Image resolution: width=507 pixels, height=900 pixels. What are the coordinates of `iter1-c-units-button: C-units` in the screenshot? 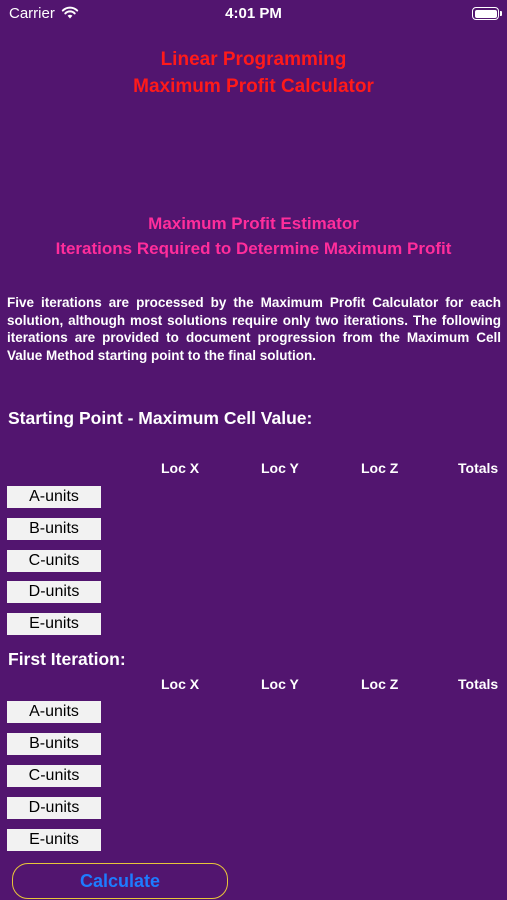 It's located at (54, 776).